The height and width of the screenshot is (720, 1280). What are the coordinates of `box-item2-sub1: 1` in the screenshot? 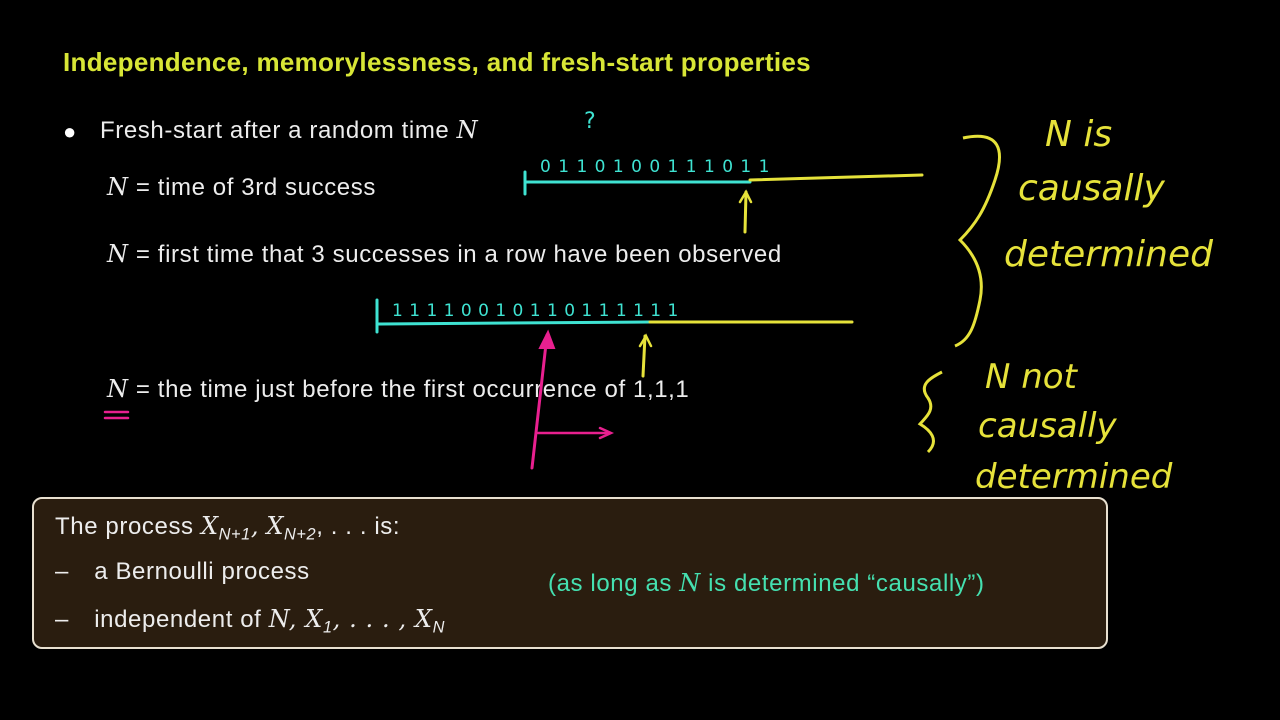 It's located at (327, 627).